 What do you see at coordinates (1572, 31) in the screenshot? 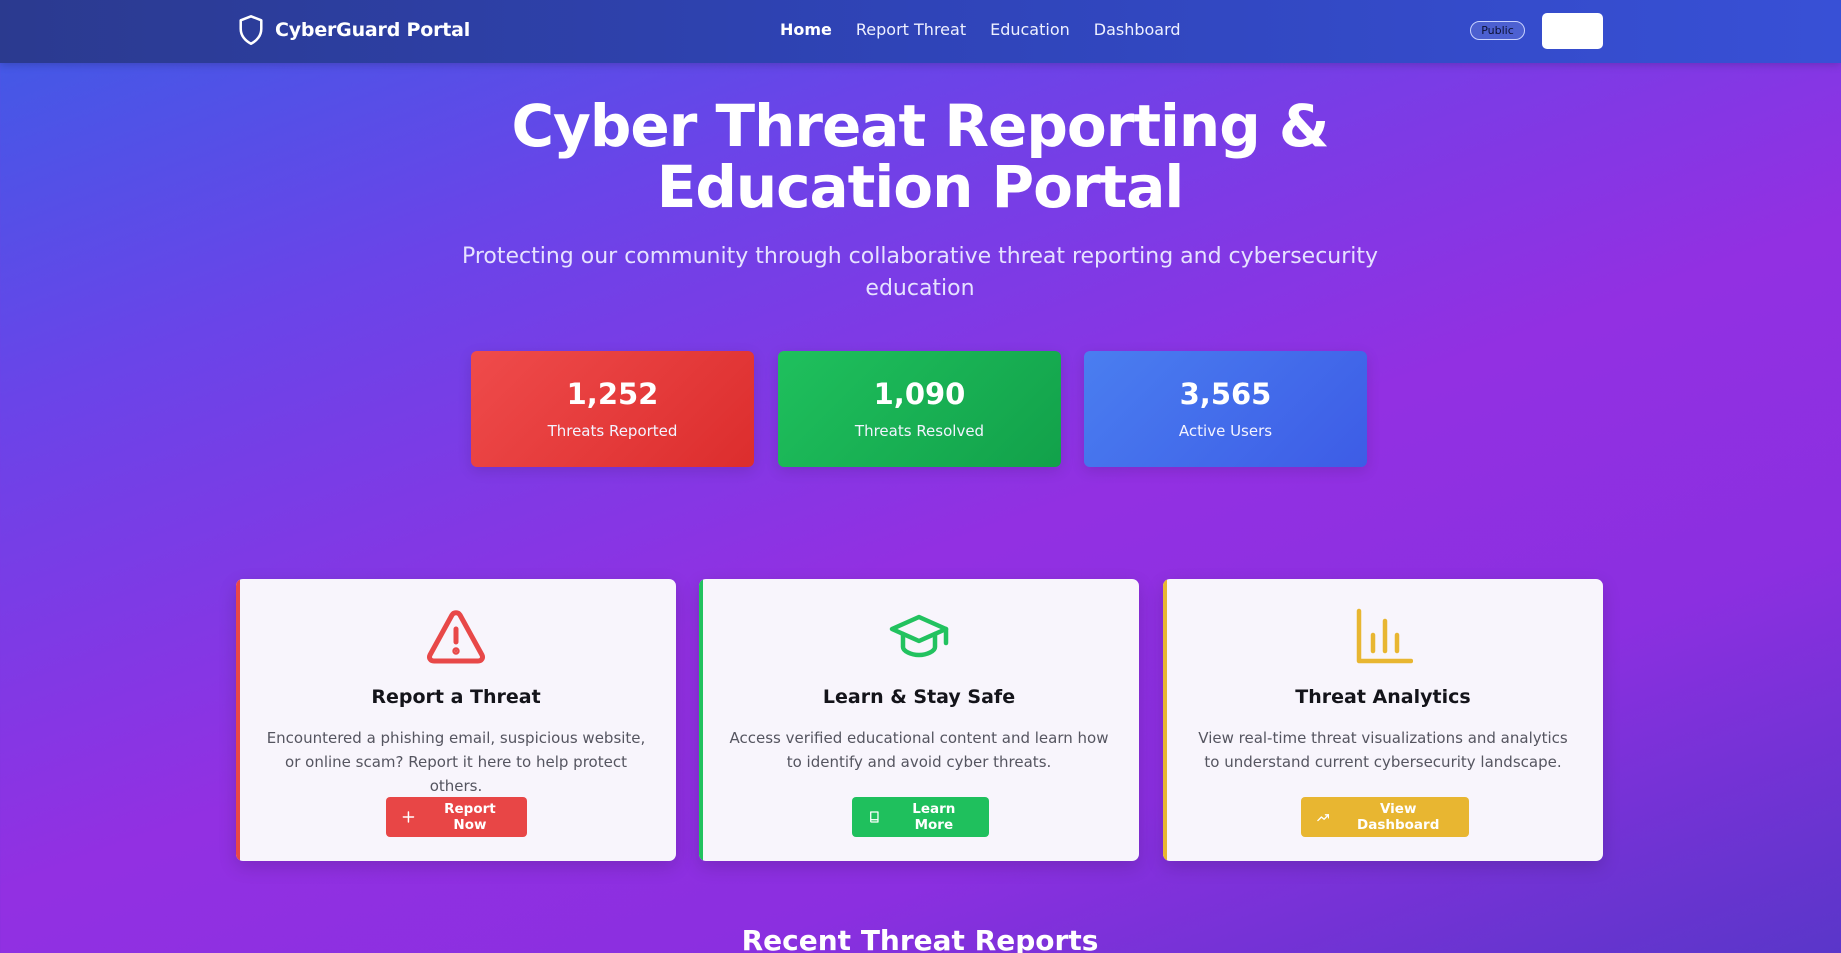
I see `user-menu-button` at bounding box center [1572, 31].